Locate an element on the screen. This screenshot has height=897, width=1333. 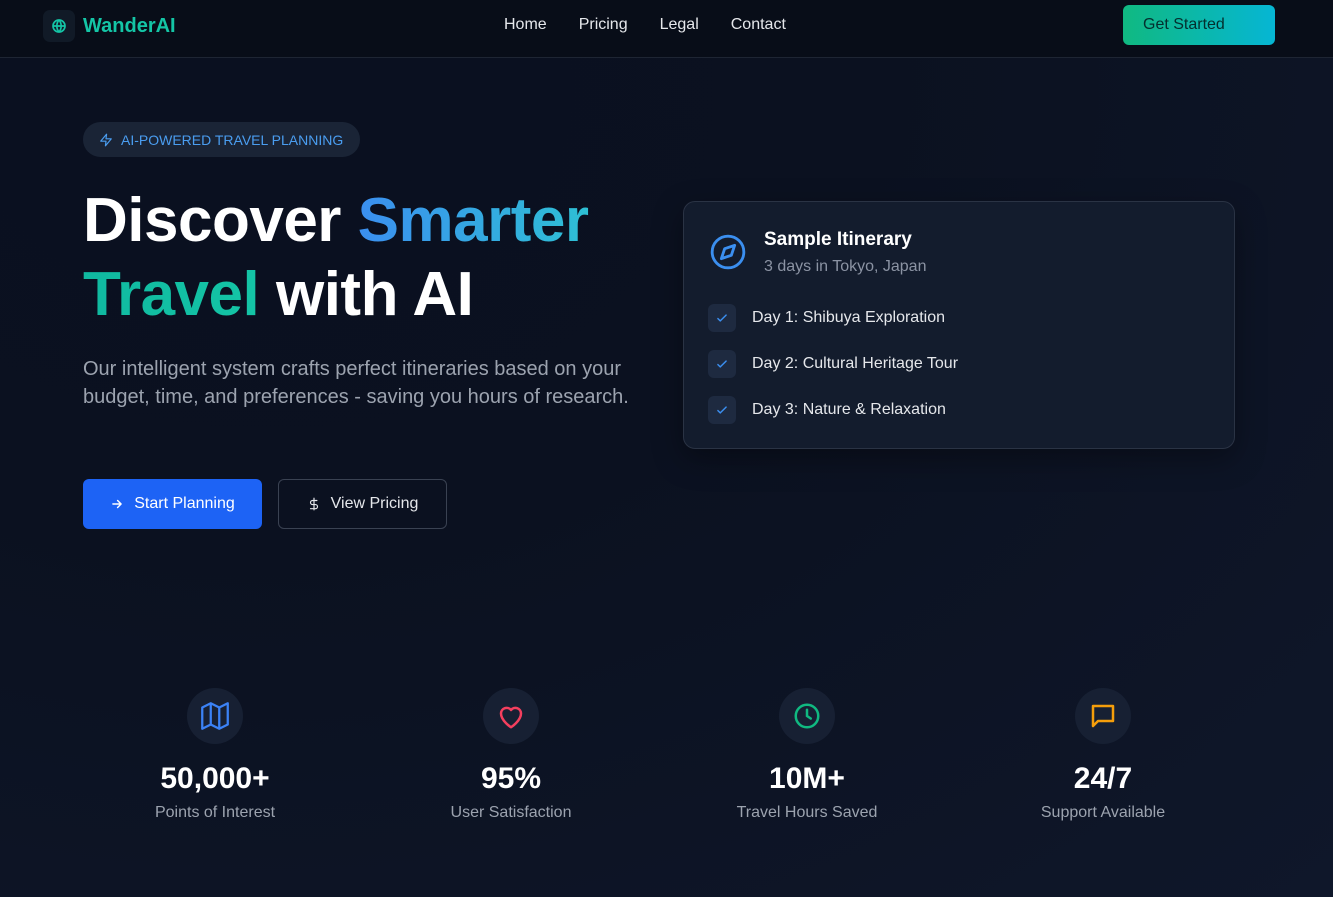
hero-title-part4: with AI is located at coordinates (366, 294).